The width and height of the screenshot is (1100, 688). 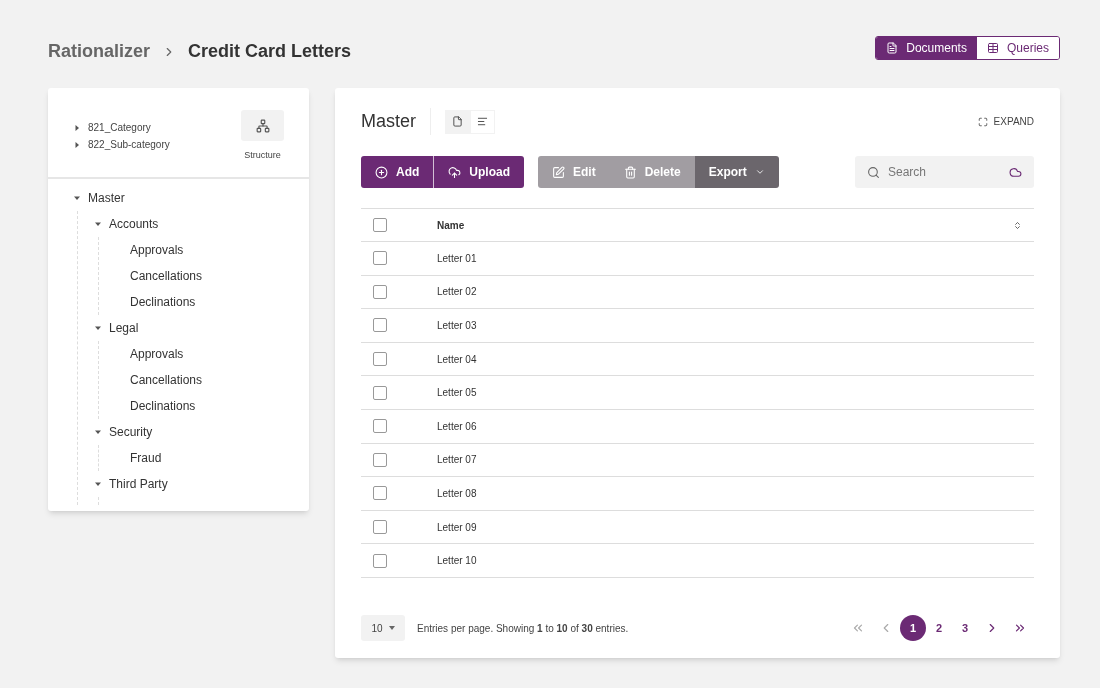 What do you see at coordinates (913, 628) in the screenshot?
I see `page-button: 1` at bounding box center [913, 628].